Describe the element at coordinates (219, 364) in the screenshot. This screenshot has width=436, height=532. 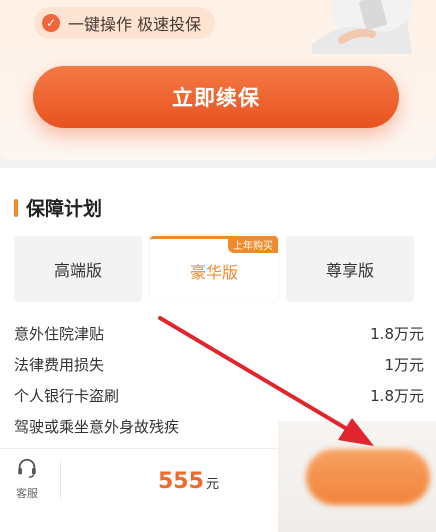
I see `list-item: 法律费用损失 1万元` at that location.